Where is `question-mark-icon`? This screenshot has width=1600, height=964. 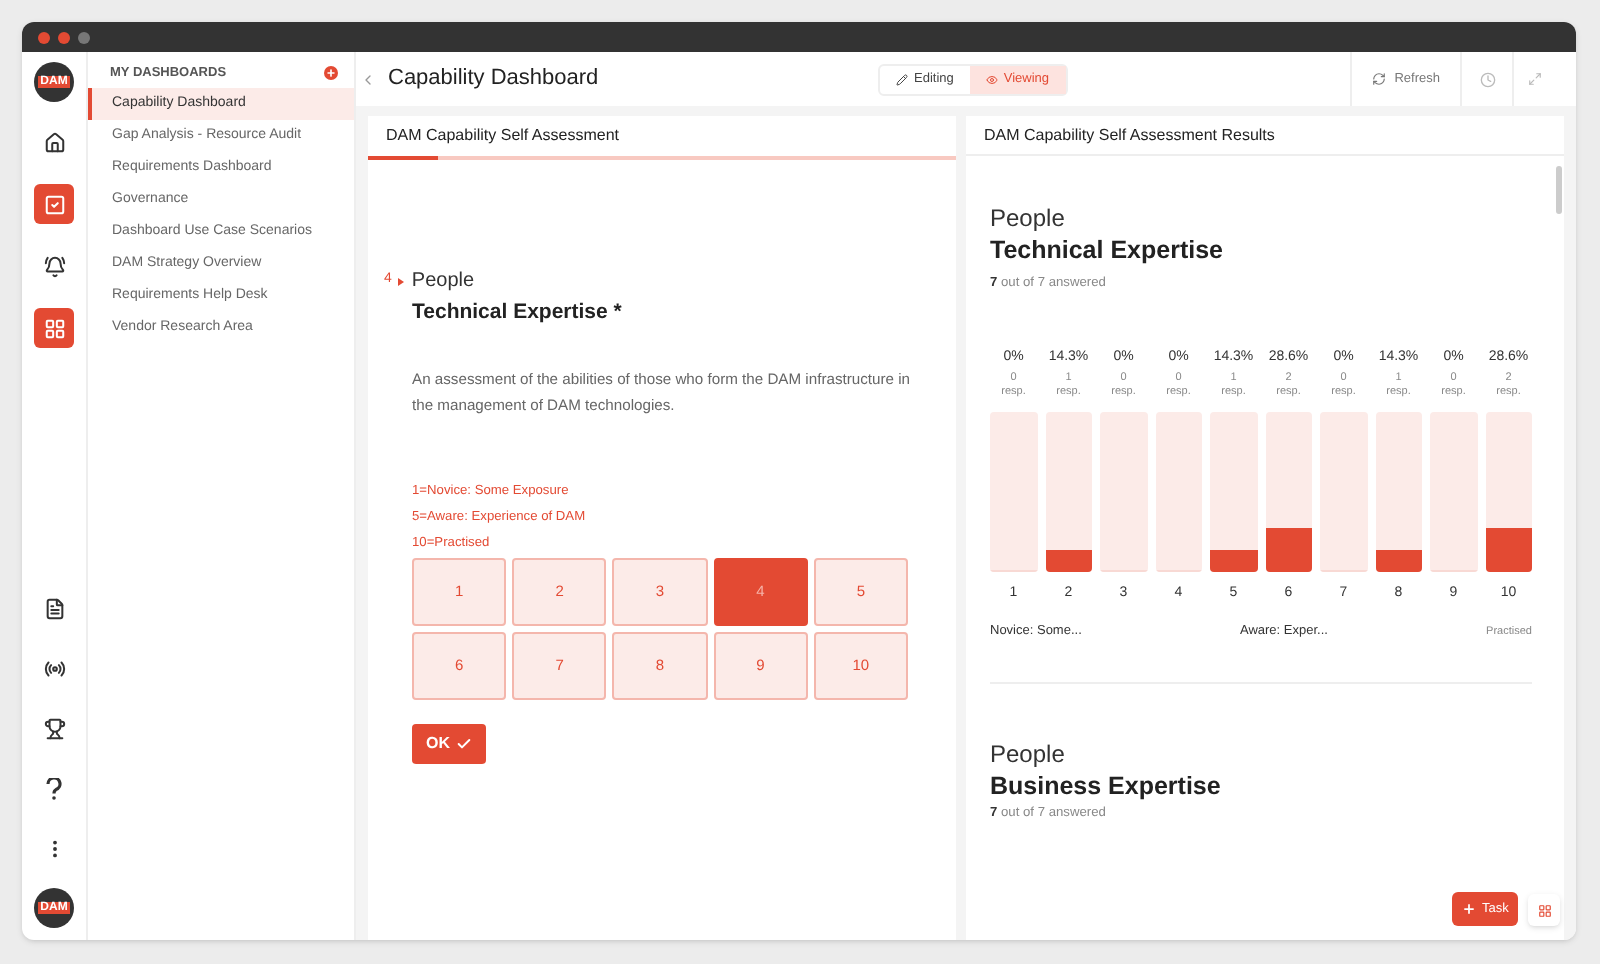 question-mark-icon is located at coordinates (54, 788).